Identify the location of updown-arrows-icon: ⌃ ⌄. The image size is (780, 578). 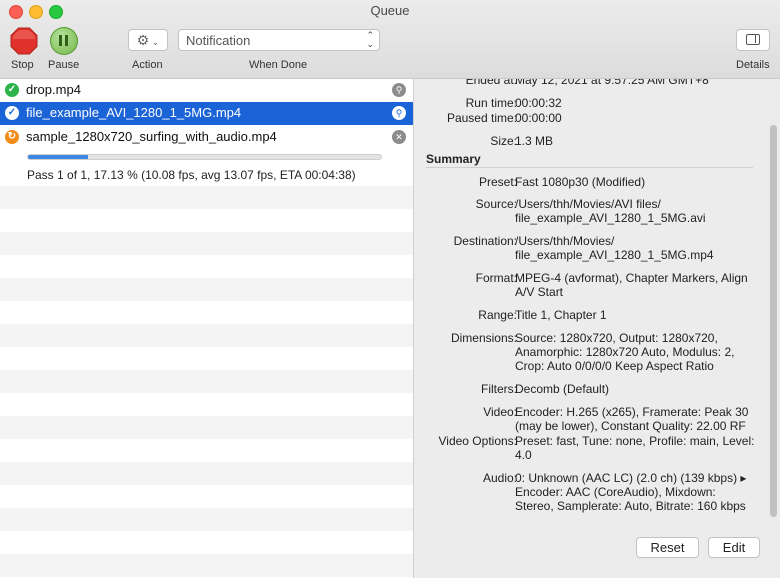
(370, 39).